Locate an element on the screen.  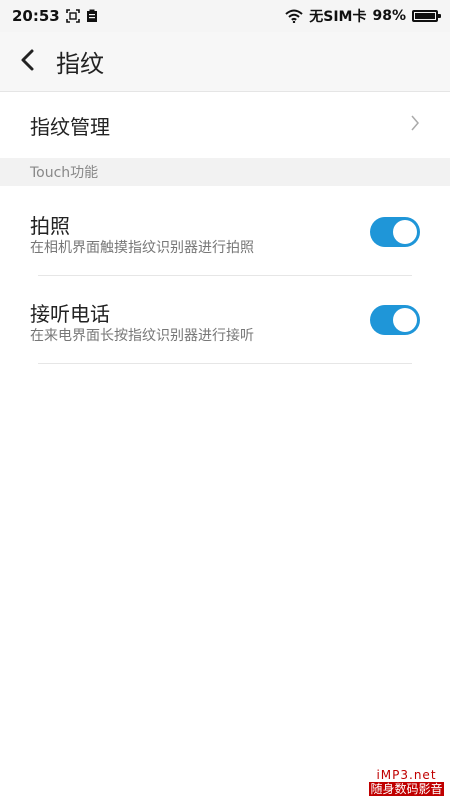
clipboard-icon is located at coordinates (92, 16).